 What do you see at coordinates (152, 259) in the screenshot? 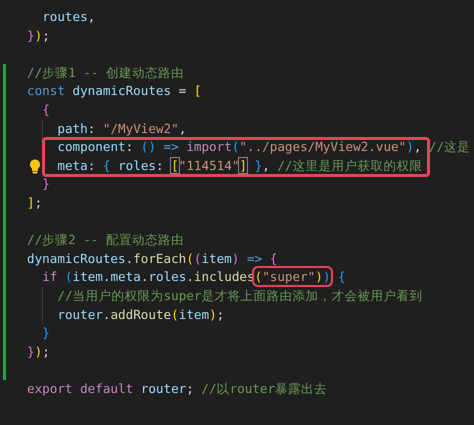
I see `code-line: dynamicRoutes.forEach((item) => {` at bounding box center [152, 259].